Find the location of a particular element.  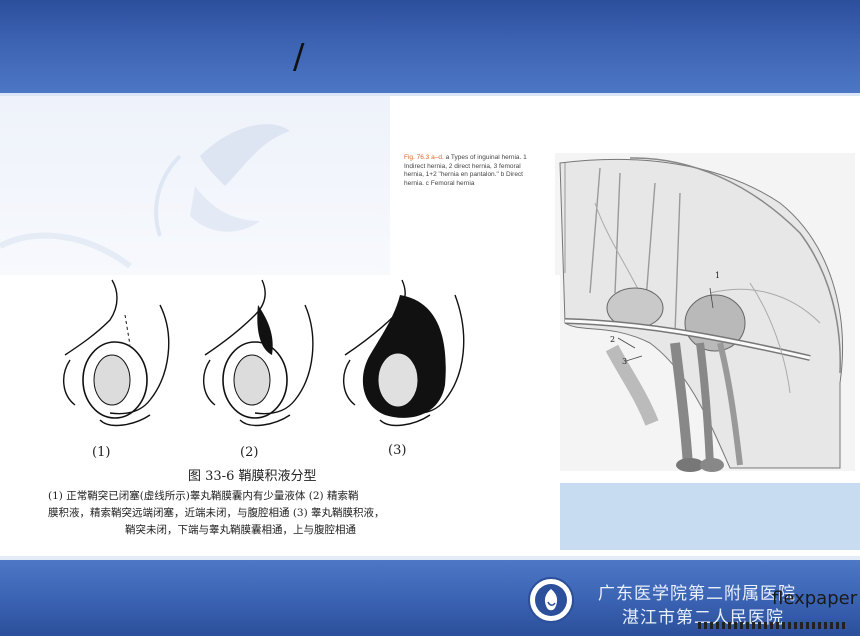

panel-label-2: (2) is located at coordinates (249, 452).